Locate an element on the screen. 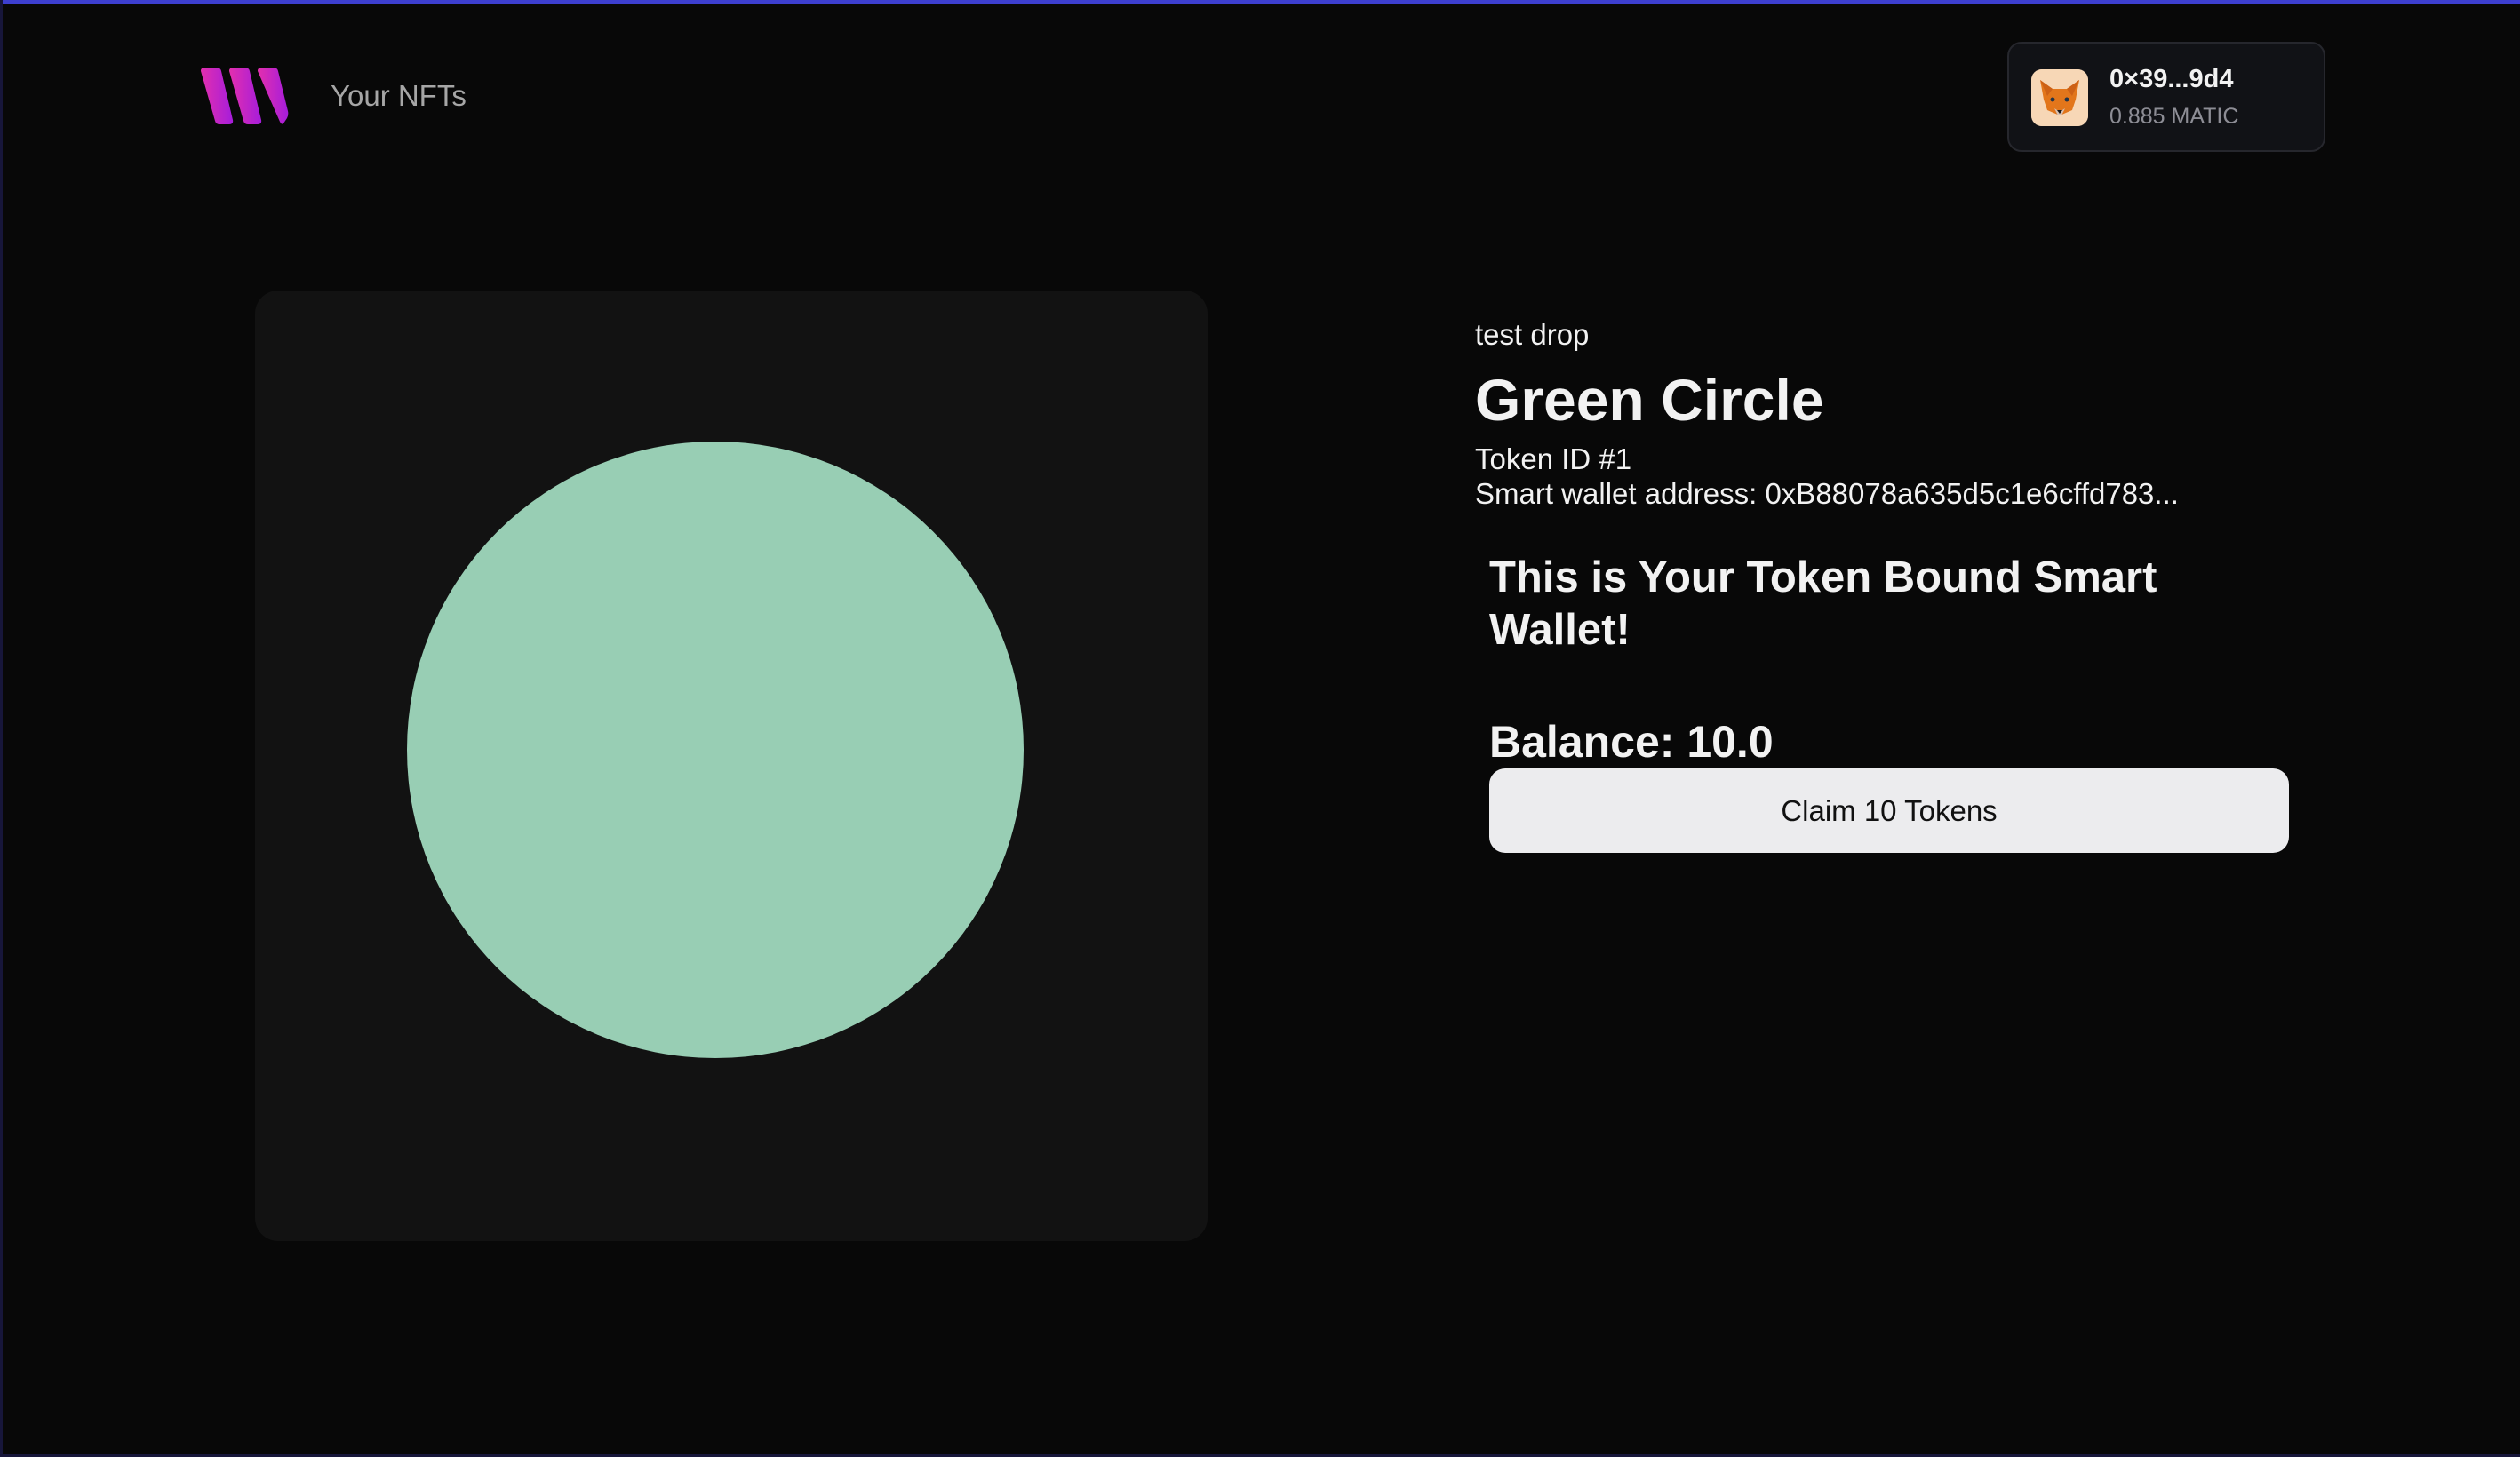  token-id: Token ID #1 is located at coordinates (1553, 458).